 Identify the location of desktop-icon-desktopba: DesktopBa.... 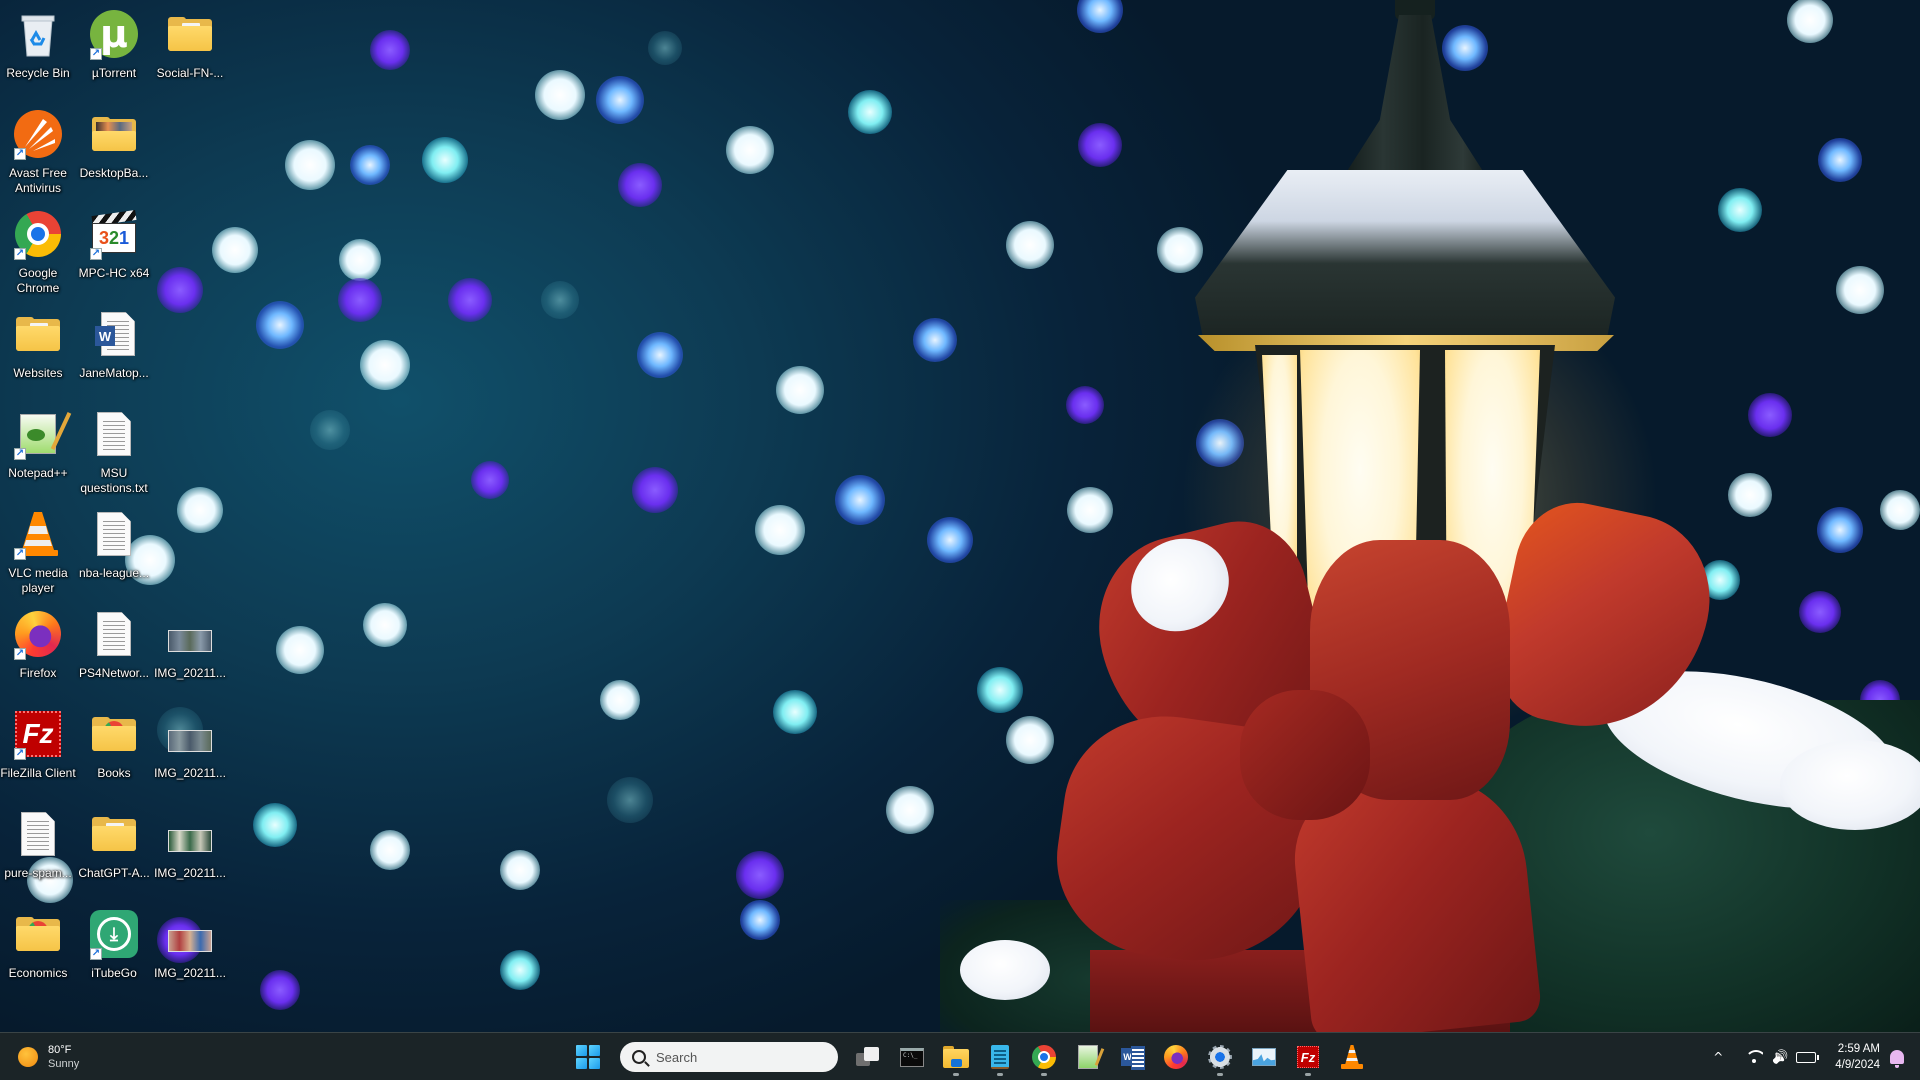
(114, 142).